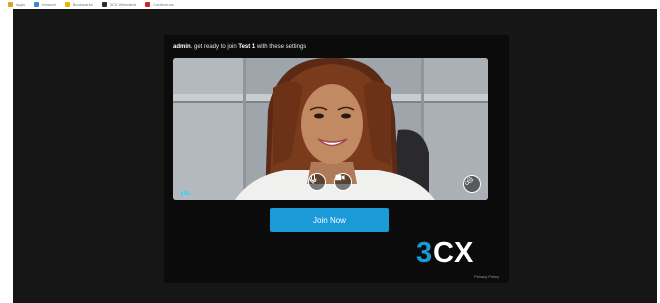 Image resolution: width=660 pixels, height=303 pixels. Describe the element at coordinates (214, 47) in the screenshot. I see `prompt-text: . get ready to join` at that location.